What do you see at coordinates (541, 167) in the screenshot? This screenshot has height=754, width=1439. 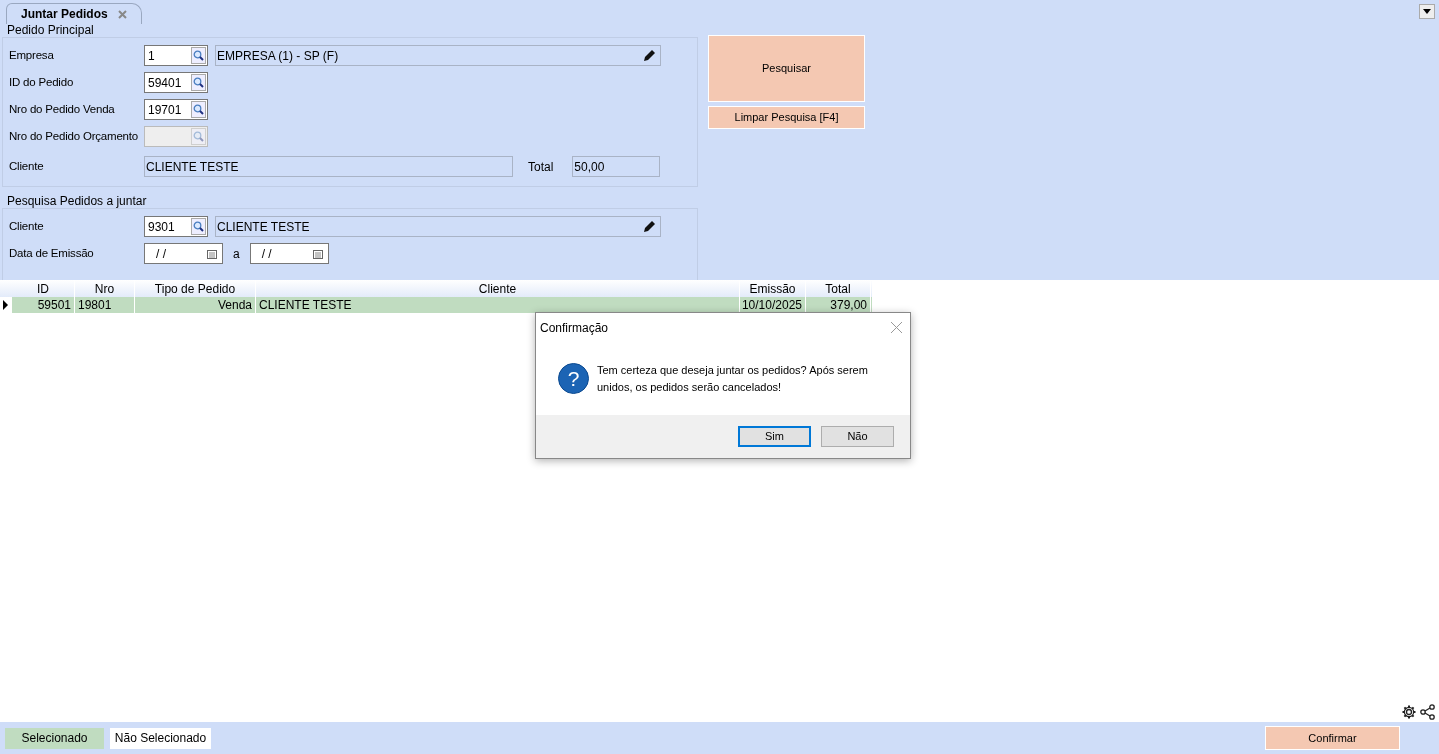 I see `field-label: Total` at bounding box center [541, 167].